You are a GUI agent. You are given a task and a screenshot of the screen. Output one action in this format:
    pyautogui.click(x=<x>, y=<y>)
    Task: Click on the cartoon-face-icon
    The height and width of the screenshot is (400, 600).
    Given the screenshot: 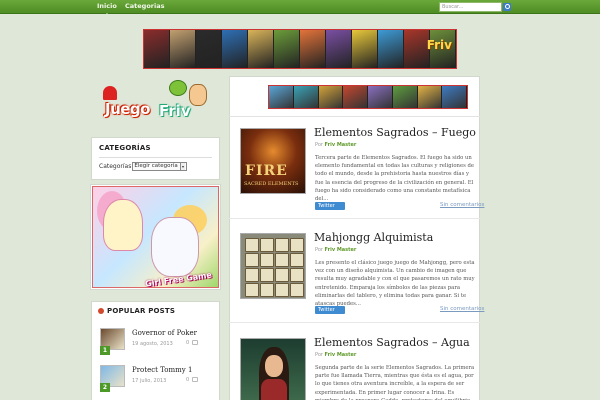 What is the action you would take?
    pyautogui.click(x=198, y=95)
    